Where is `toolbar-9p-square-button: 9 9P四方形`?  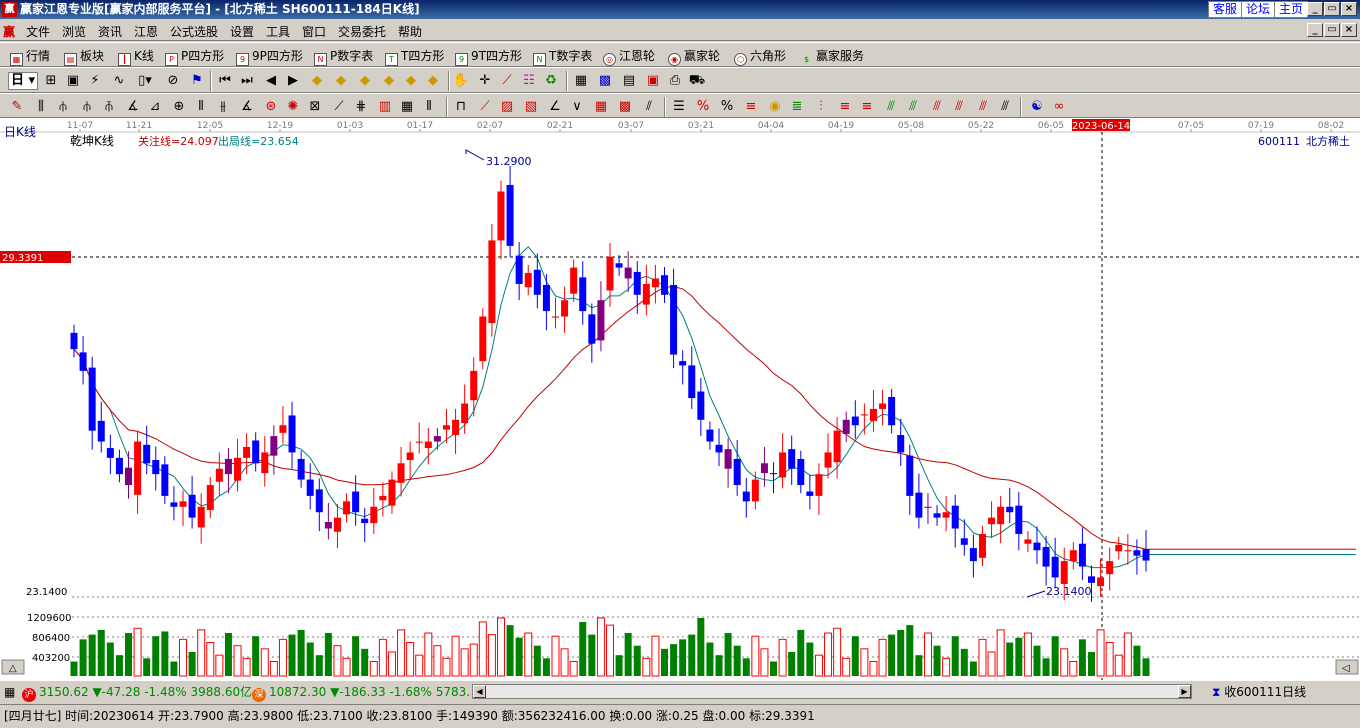 toolbar-9p-square-button: 9 9P四方形 is located at coordinates (269, 56).